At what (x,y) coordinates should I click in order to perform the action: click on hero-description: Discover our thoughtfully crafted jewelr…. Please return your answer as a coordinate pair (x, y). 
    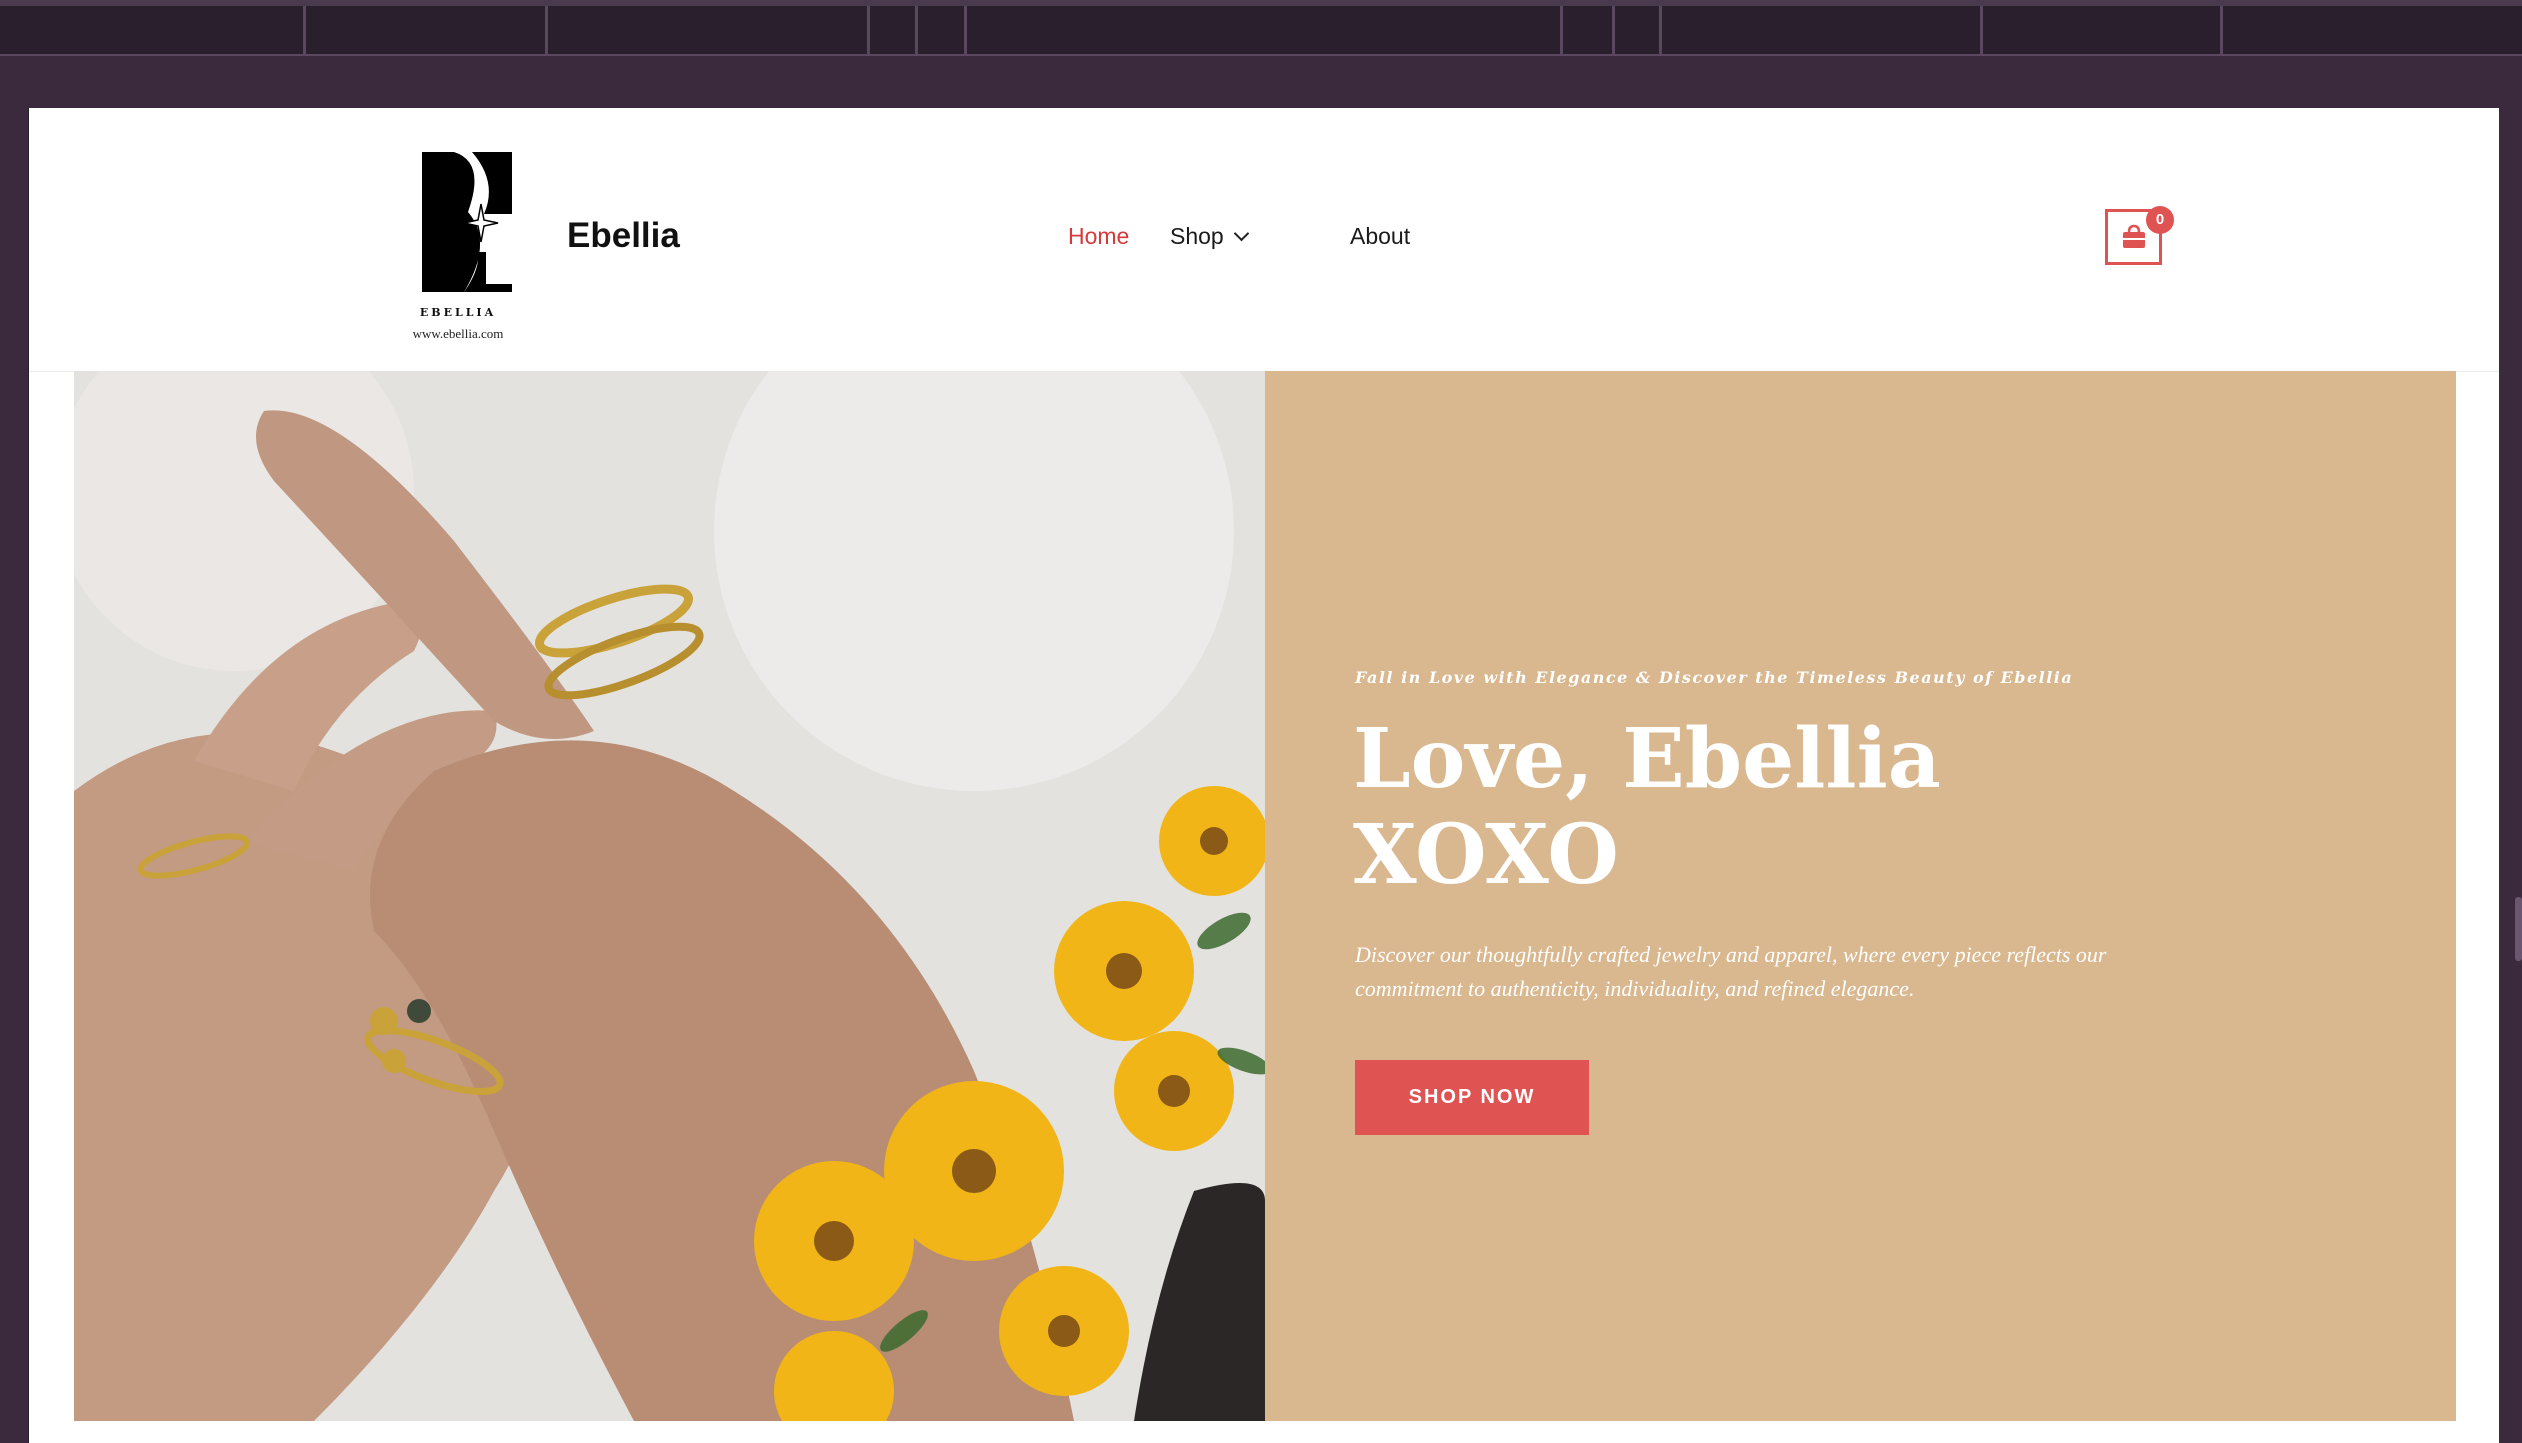
    Looking at the image, I should click on (1731, 971).